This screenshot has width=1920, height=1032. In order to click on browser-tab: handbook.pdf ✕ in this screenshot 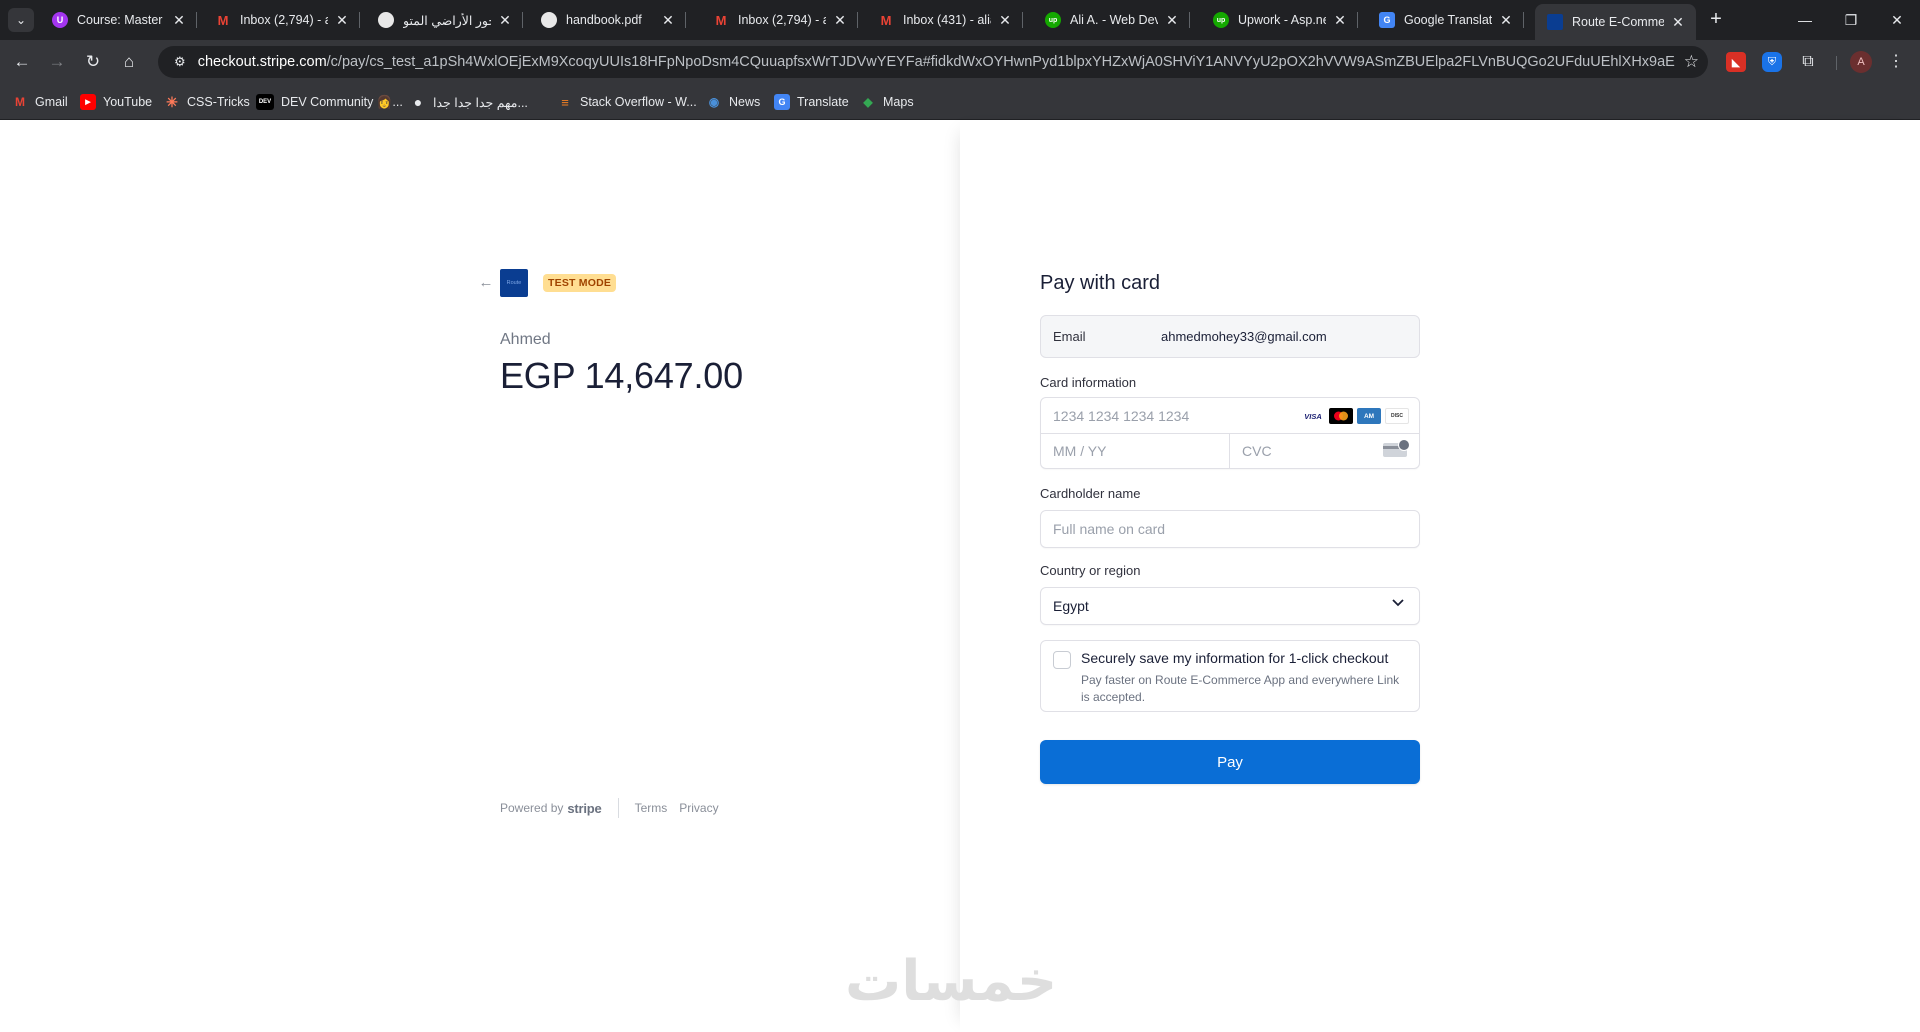, I will do `click(607, 20)`.